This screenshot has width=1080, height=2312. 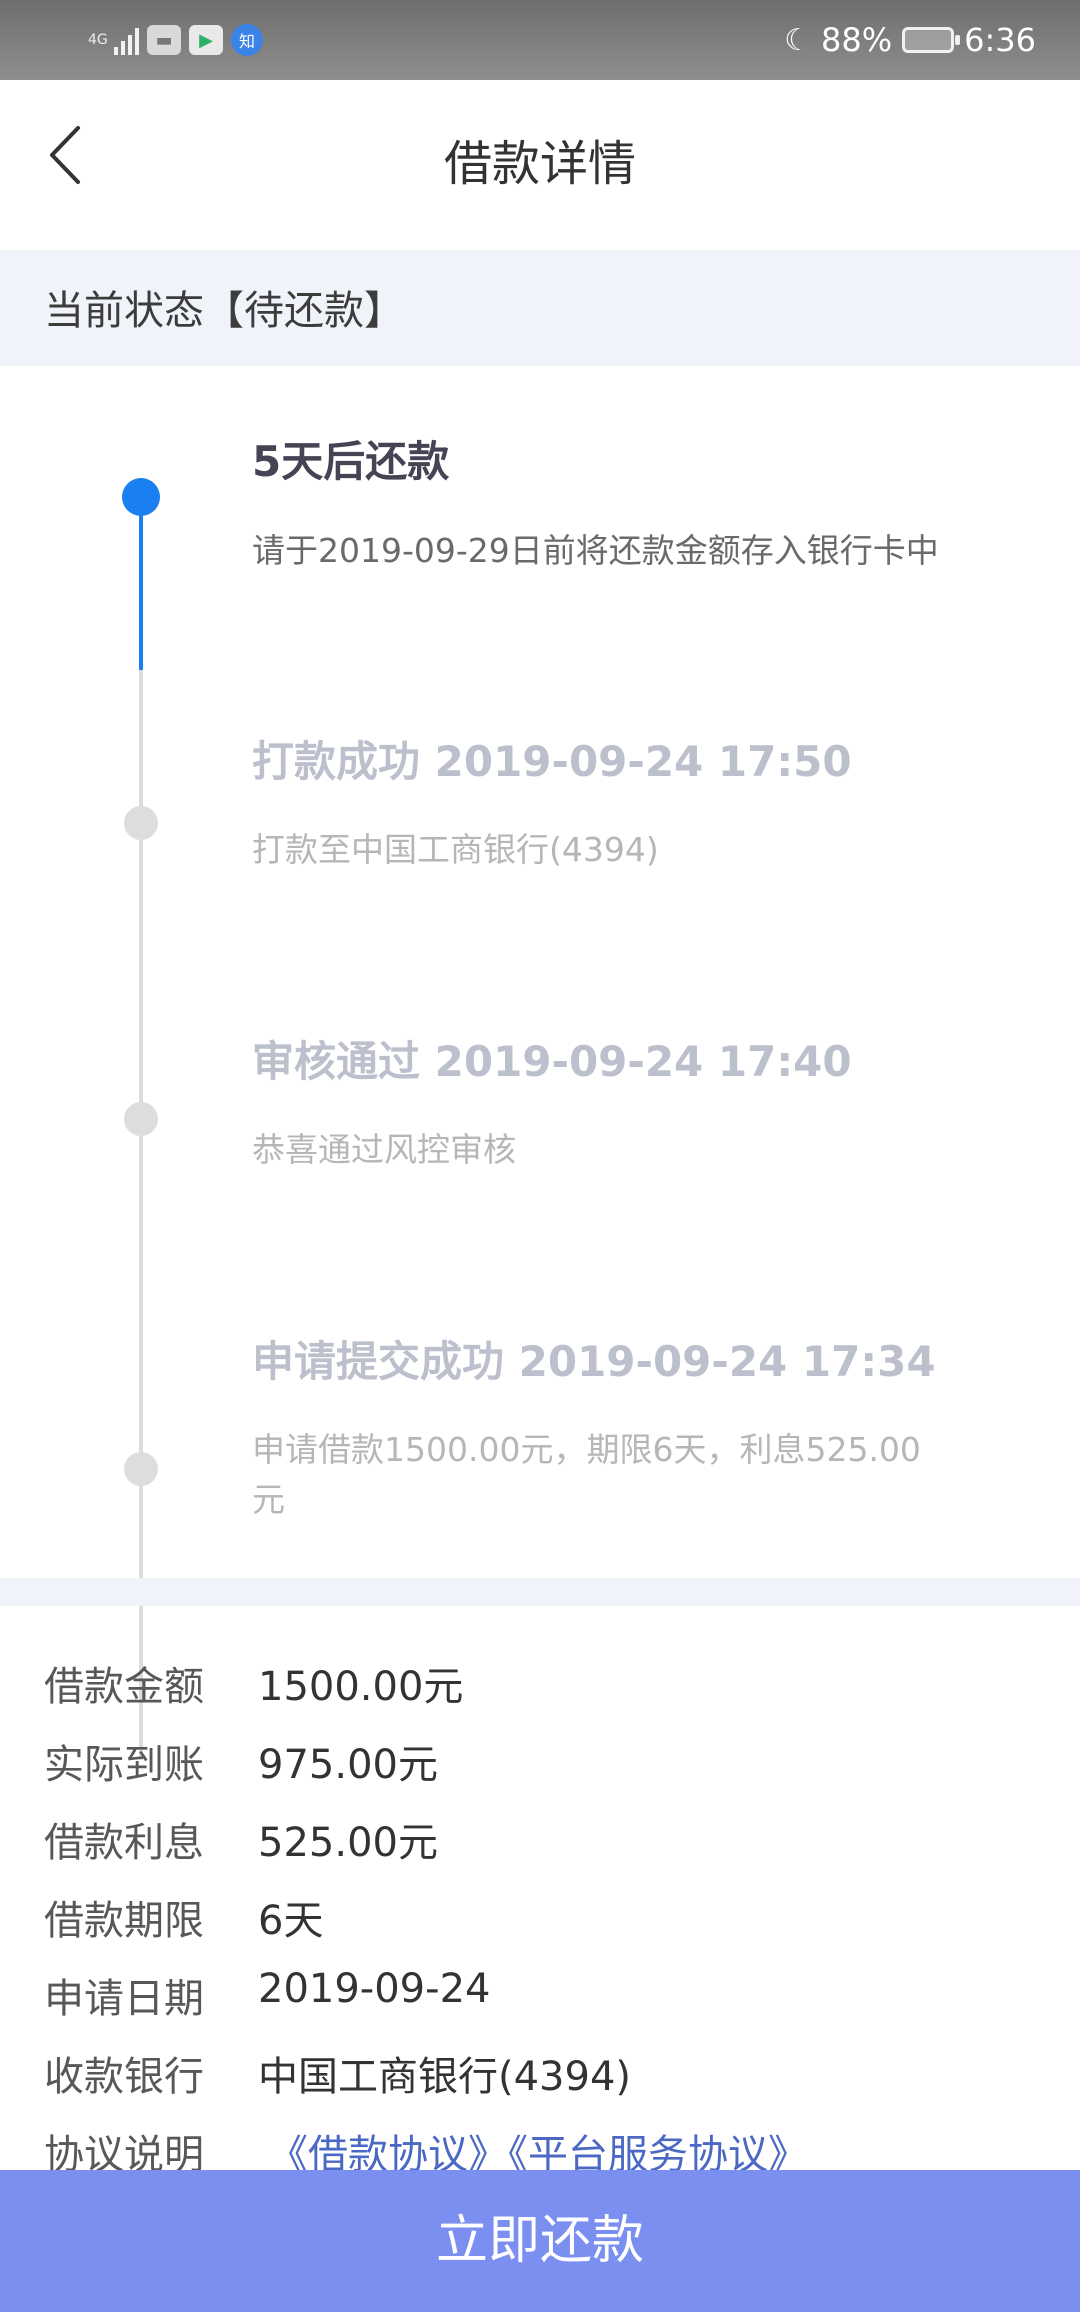 I want to click on network-type: 4G, so click(x=98, y=40).